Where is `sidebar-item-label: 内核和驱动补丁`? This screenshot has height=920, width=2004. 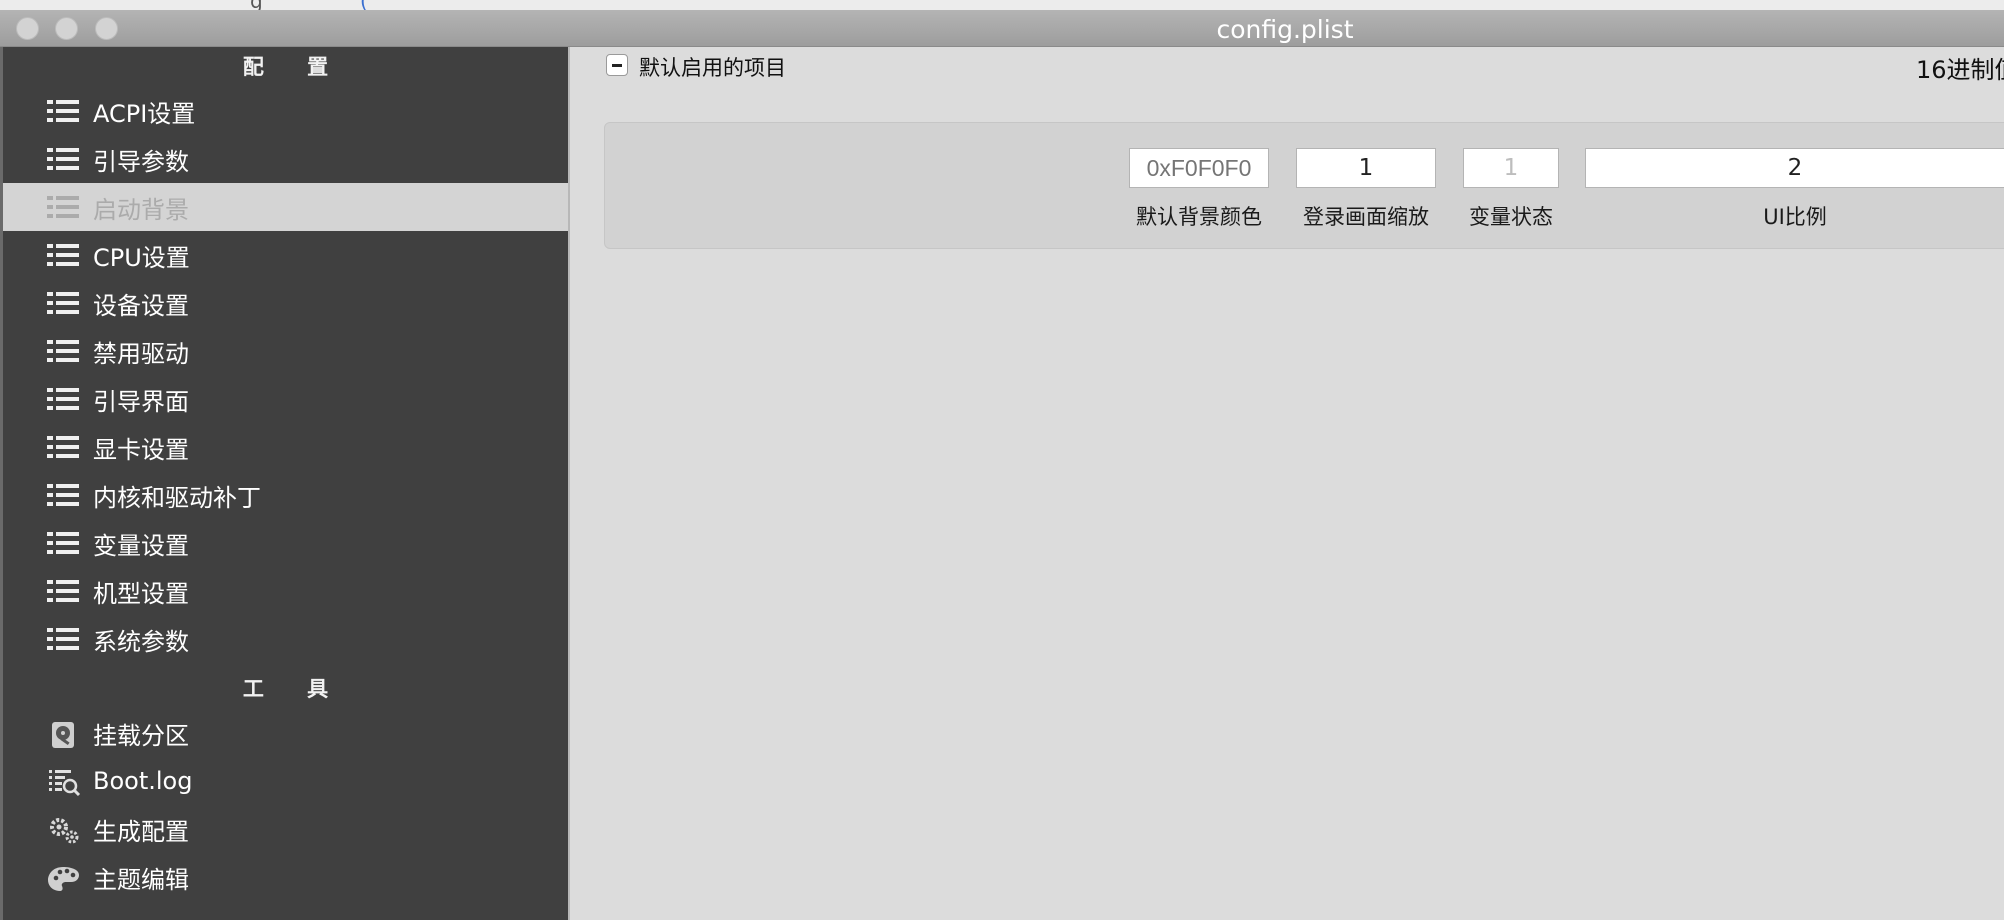
sidebar-item-label: 内核和驱动补丁 is located at coordinates (177, 497).